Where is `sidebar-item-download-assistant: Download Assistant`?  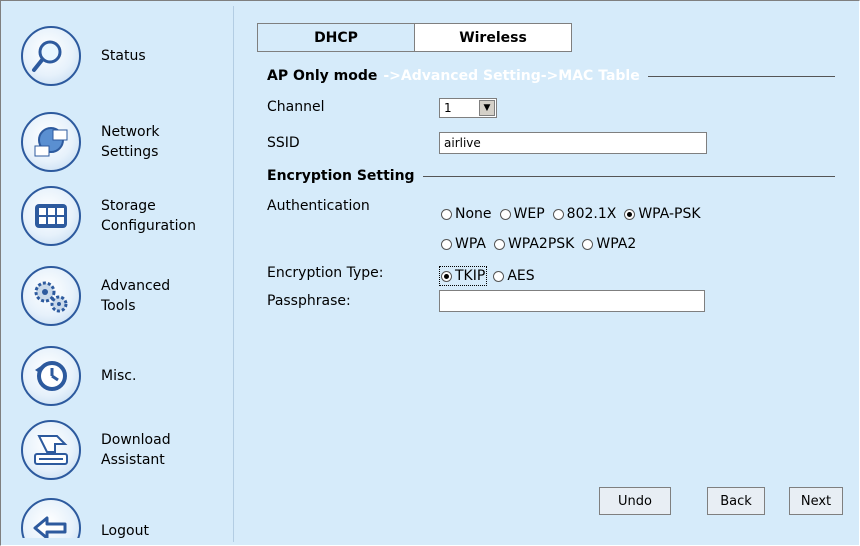 sidebar-item-download-assistant: Download Assistant is located at coordinates (126, 452).